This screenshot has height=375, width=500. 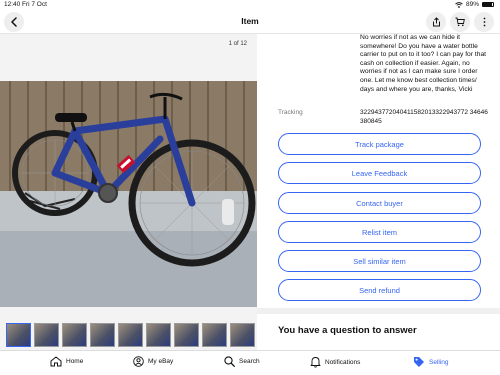 What do you see at coordinates (459, 4) in the screenshot?
I see `wifi-icon` at bounding box center [459, 4].